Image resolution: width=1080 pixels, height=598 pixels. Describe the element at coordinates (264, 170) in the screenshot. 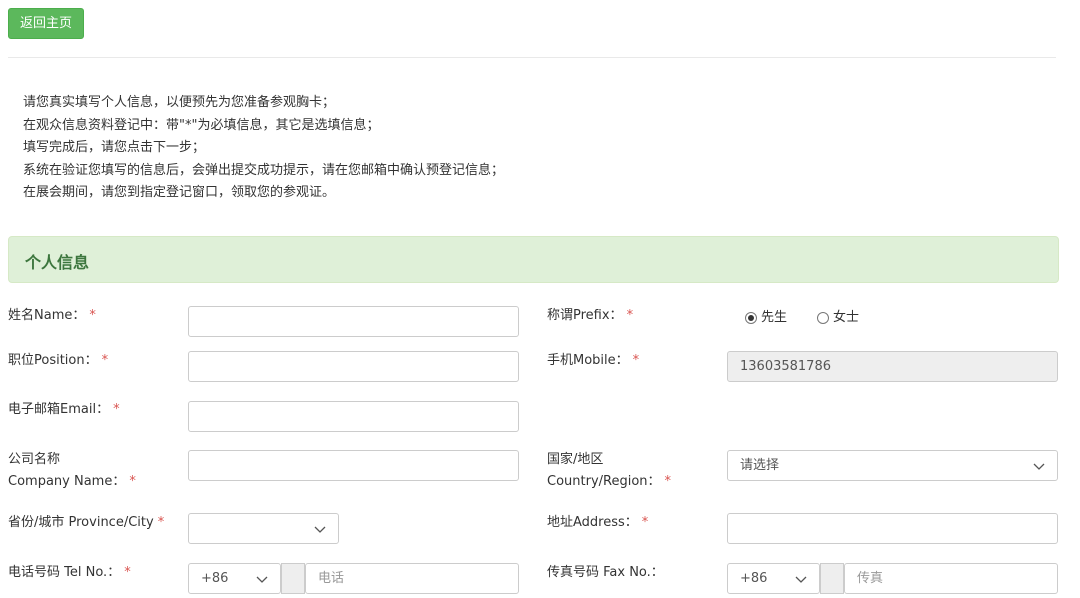

I see `intro-line: 系统在验证您填写的信息后，会弹出提交成功提示，请在您邮箱中确认预登记信息；` at that location.